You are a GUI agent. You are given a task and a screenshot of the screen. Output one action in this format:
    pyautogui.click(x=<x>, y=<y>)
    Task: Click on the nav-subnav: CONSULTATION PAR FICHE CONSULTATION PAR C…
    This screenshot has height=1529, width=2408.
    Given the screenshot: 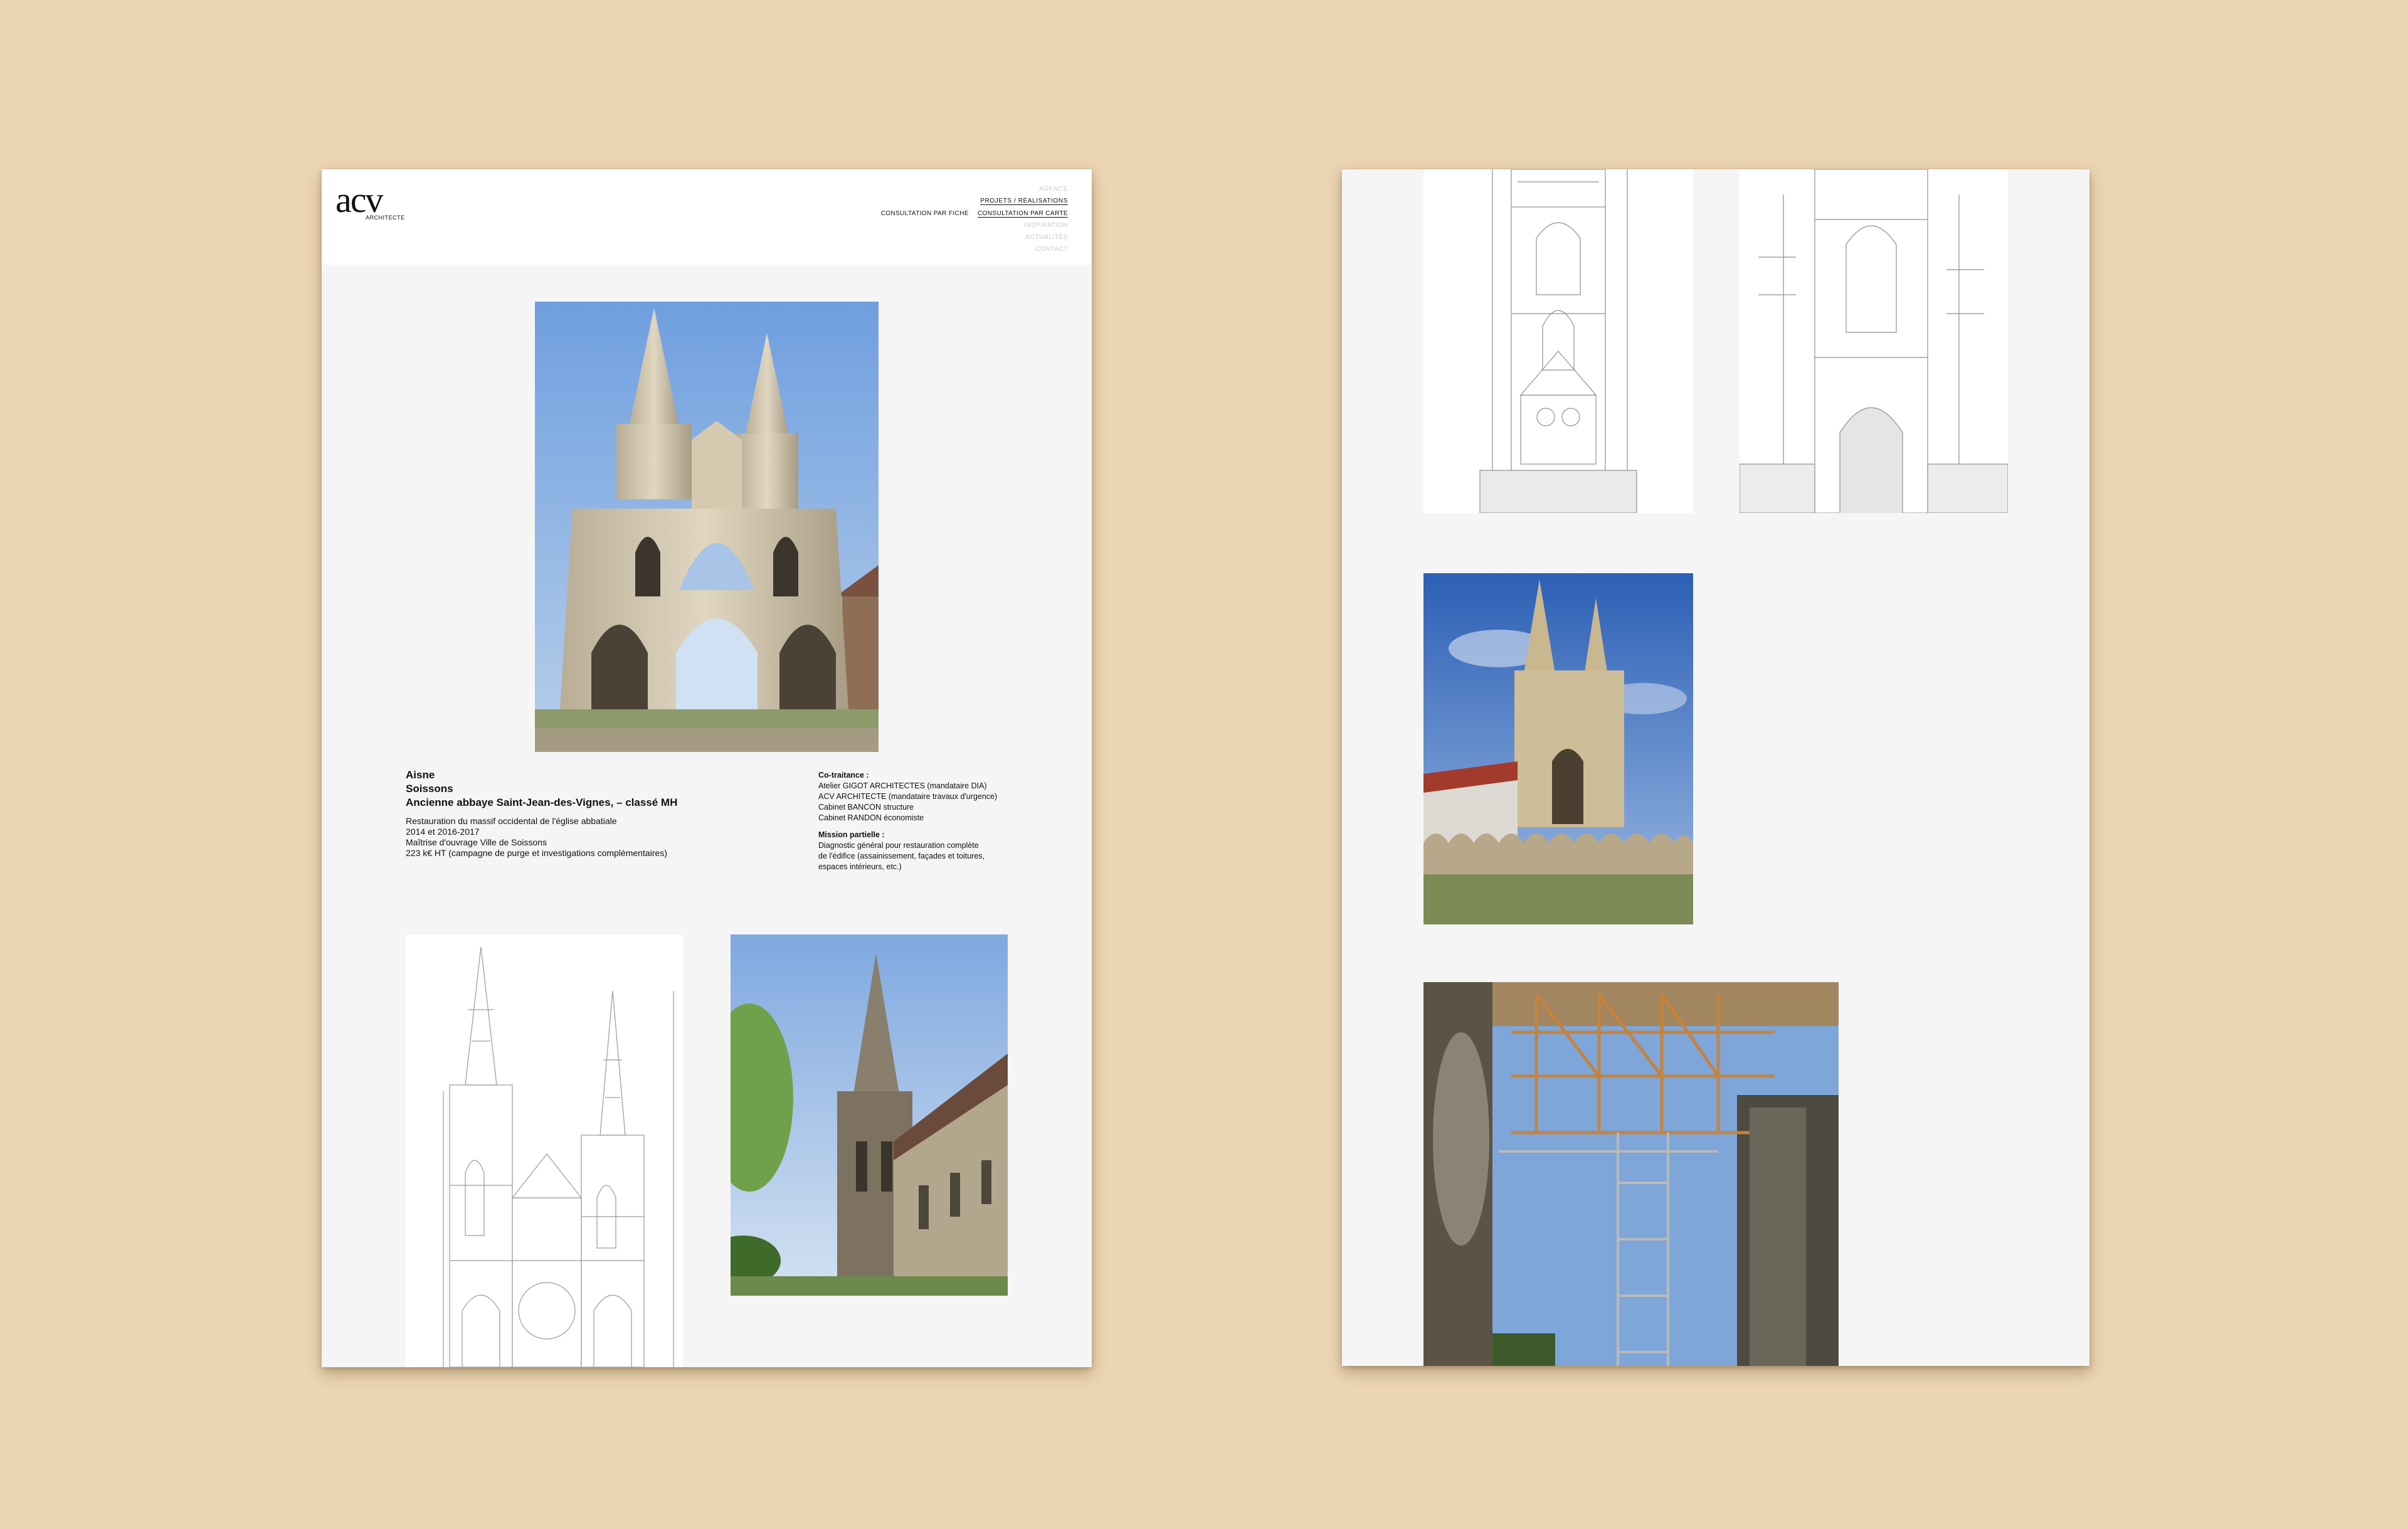 What is the action you would take?
    pyautogui.click(x=970, y=213)
    